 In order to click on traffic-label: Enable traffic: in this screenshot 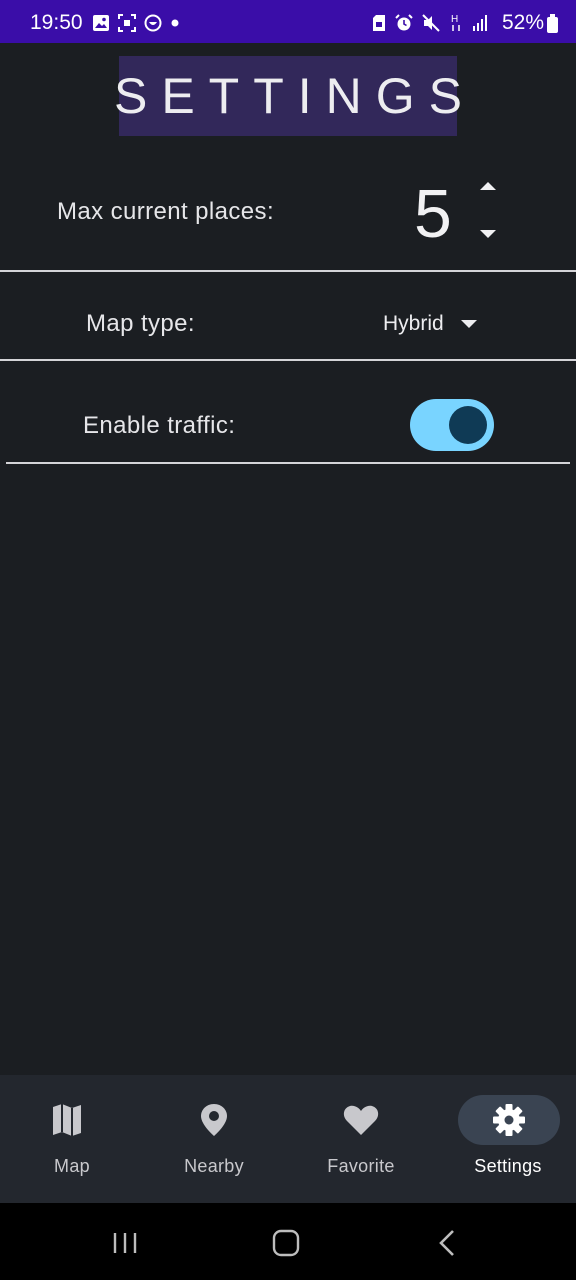, I will do `click(159, 425)`.